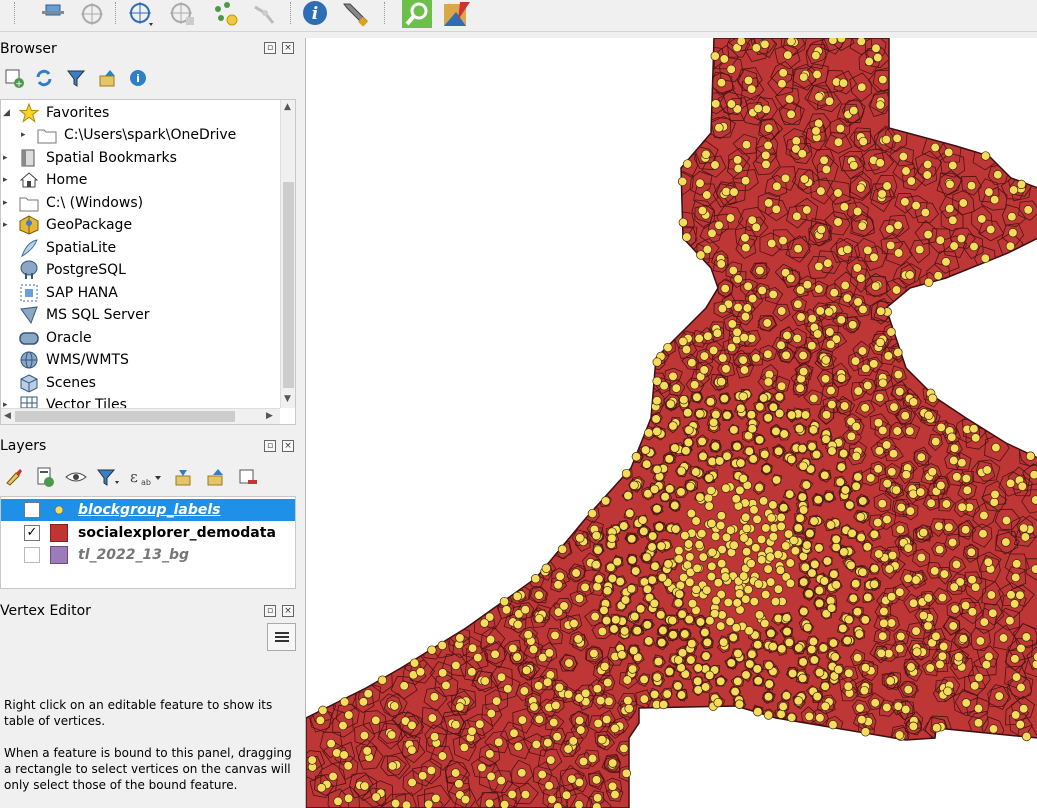 The image size is (1037, 808). What do you see at coordinates (76, 477) in the screenshot?
I see `visibility-eye-icon` at bounding box center [76, 477].